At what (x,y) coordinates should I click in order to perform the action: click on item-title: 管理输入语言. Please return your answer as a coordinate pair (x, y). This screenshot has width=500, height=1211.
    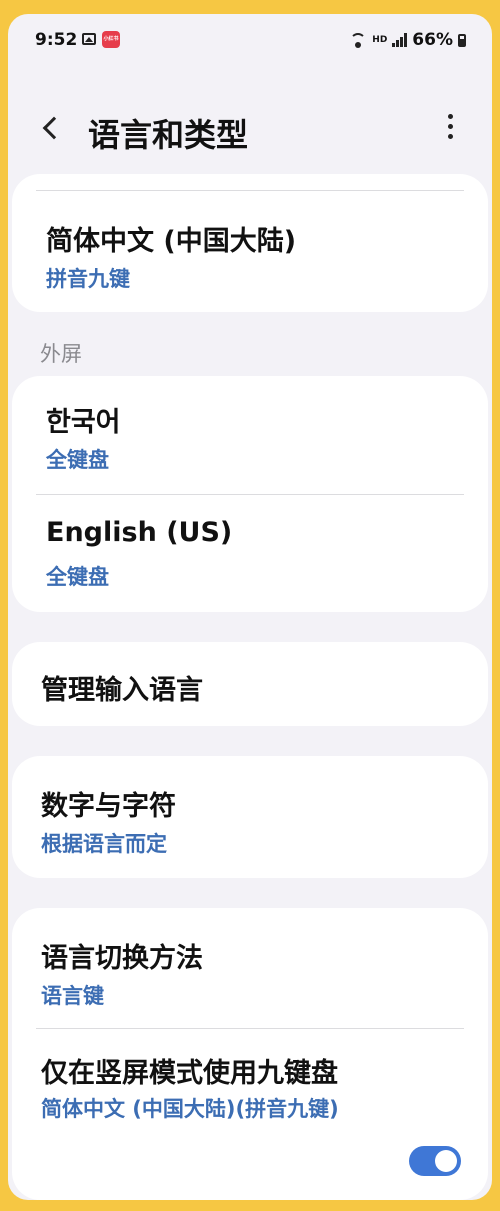
    Looking at the image, I should click on (122, 690).